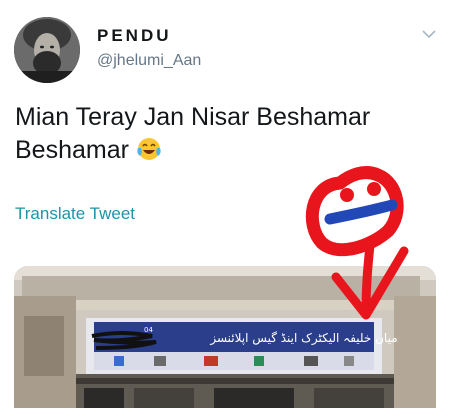 The width and height of the screenshot is (450, 408). What do you see at coordinates (303, 338) in the screenshot?
I see `shop-sign-text: میاں خلیفہ الیکٹرک اینڈ گیس اپلائنسز` at bounding box center [303, 338].